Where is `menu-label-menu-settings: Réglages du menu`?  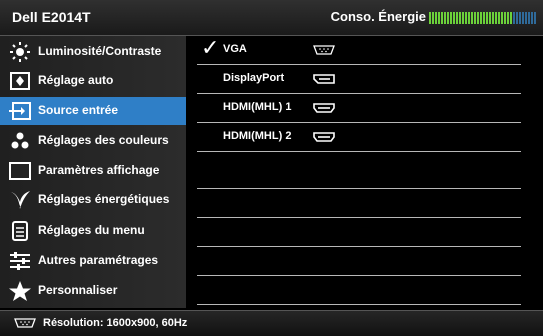
menu-label-menu-settings: Réglages du menu is located at coordinates (91, 230).